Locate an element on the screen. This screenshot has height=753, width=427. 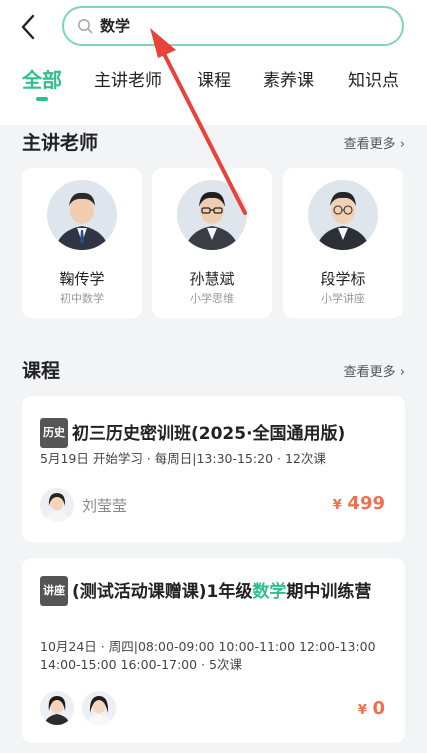
active-tab-indicator is located at coordinates (42, 99).